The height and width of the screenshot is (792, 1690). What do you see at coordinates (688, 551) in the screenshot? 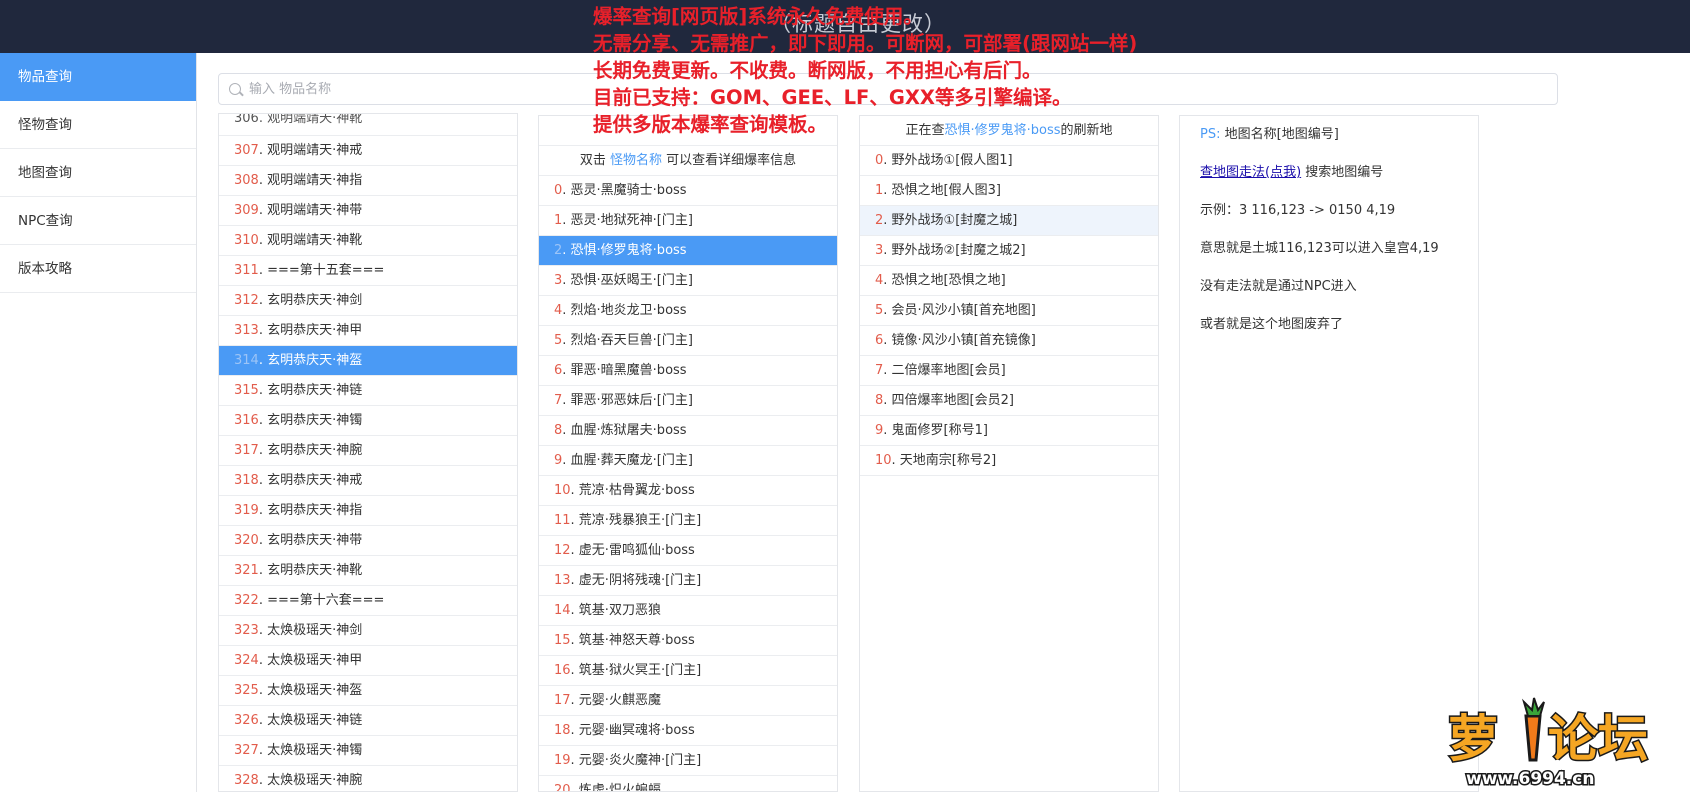
I see `list-item: 12. 虚无·雷鸣狐仙·boss` at bounding box center [688, 551].